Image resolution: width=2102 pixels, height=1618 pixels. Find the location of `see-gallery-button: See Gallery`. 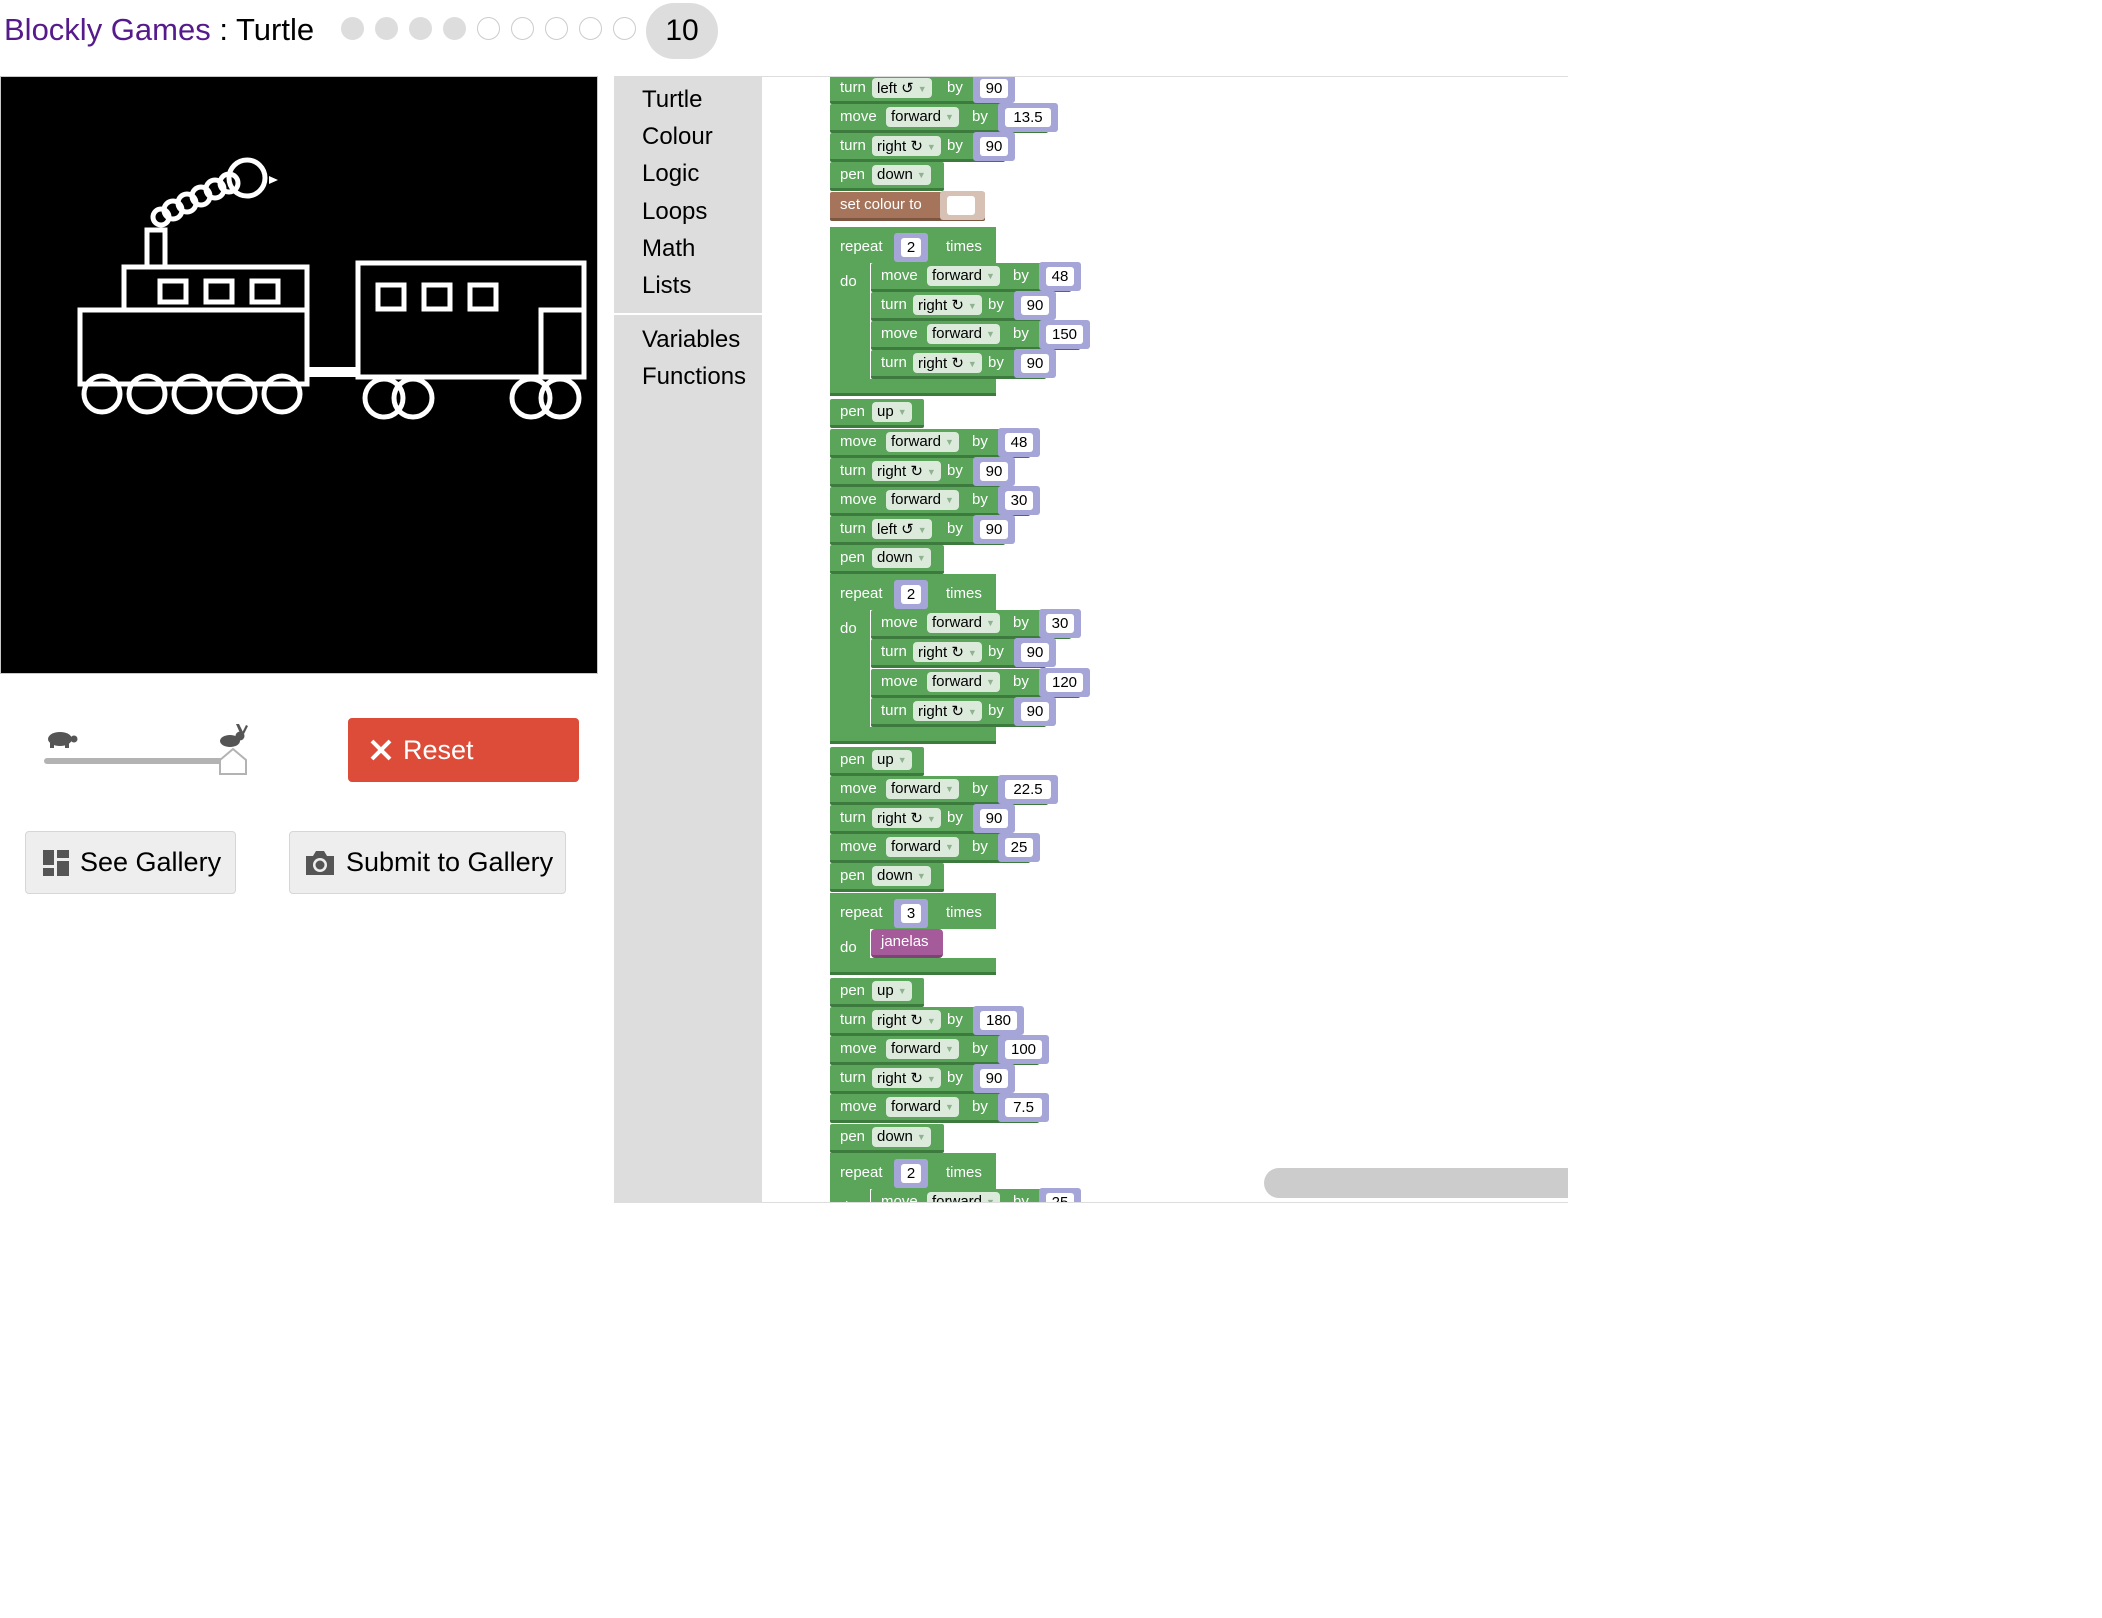

see-gallery-button: See Gallery is located at coordinates (130, 862).